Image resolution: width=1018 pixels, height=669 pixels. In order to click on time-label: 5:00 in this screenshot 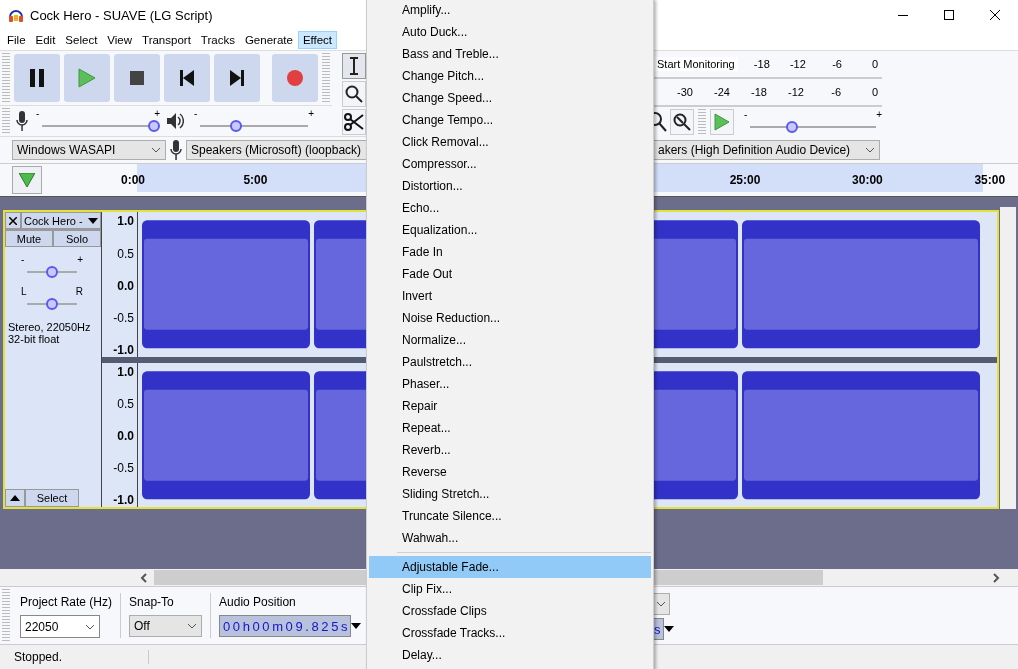, I will do `click(255, 179)`.